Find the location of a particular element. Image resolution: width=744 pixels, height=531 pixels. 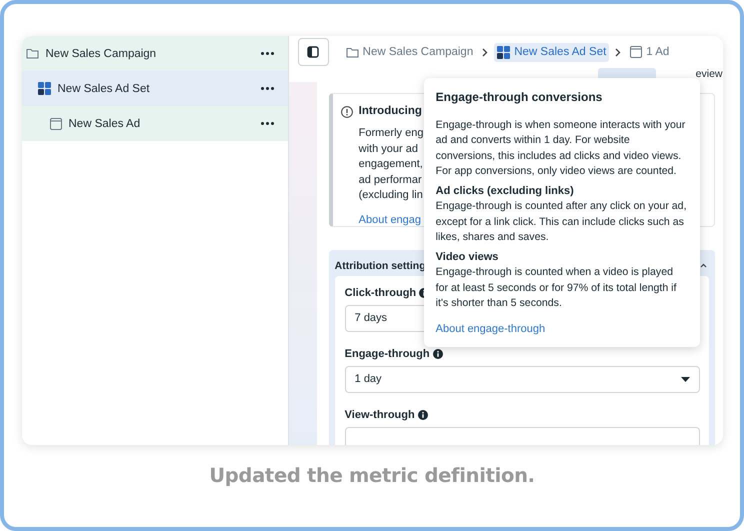

field-label: Engage-through is located at coordinates (393, 354).